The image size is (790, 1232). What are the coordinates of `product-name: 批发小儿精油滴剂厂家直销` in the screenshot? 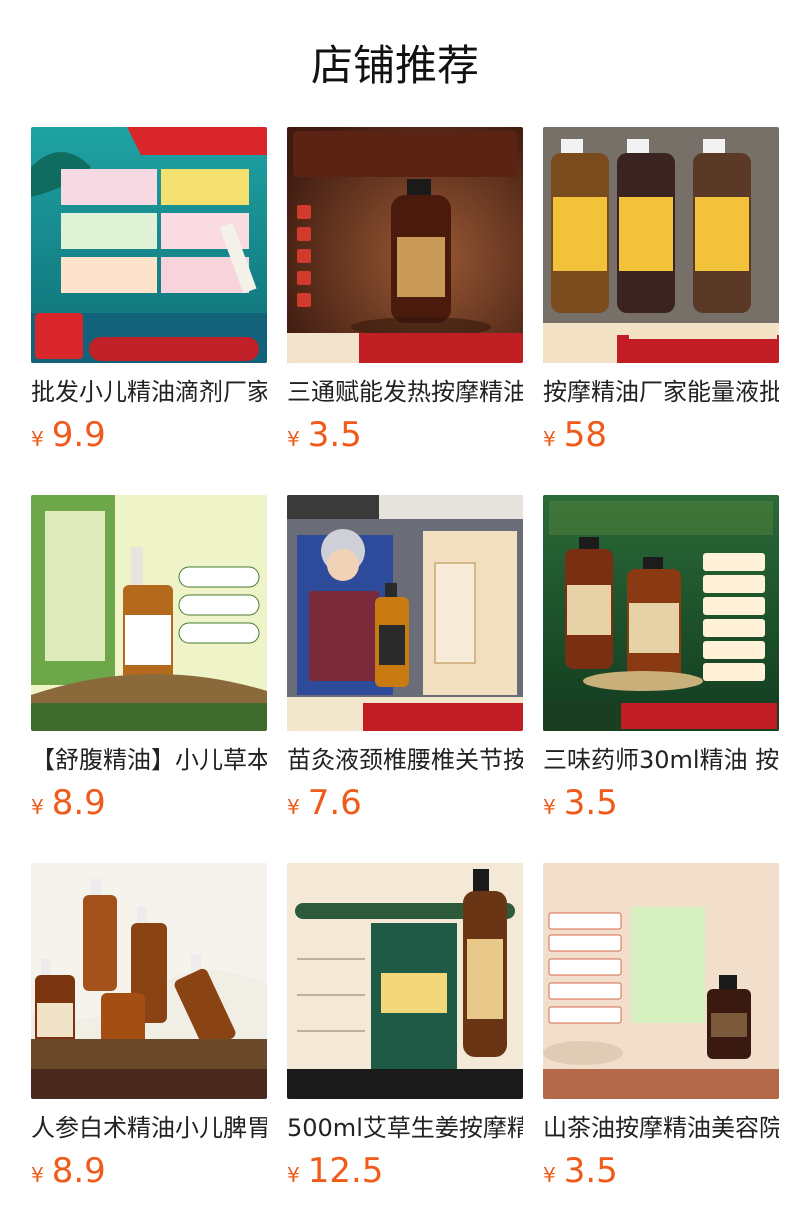 It's located at (149, 392).